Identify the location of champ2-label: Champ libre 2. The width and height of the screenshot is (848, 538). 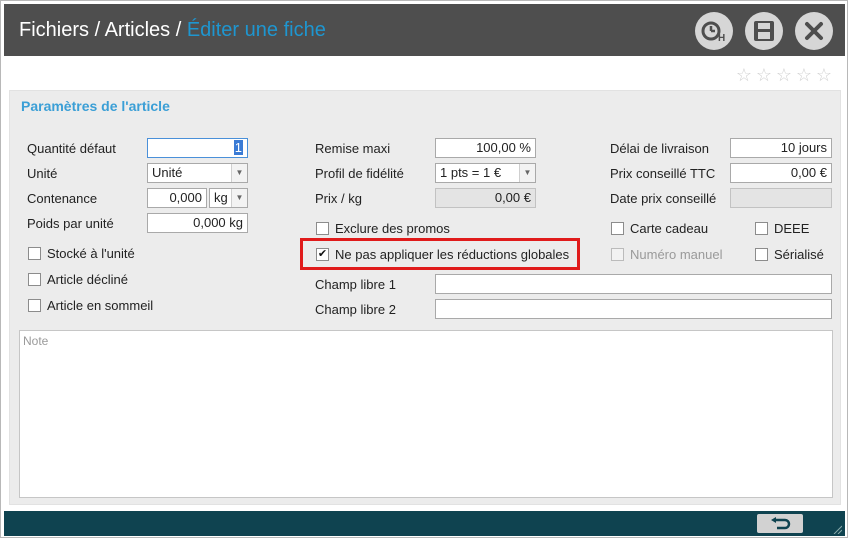
(355, 309).